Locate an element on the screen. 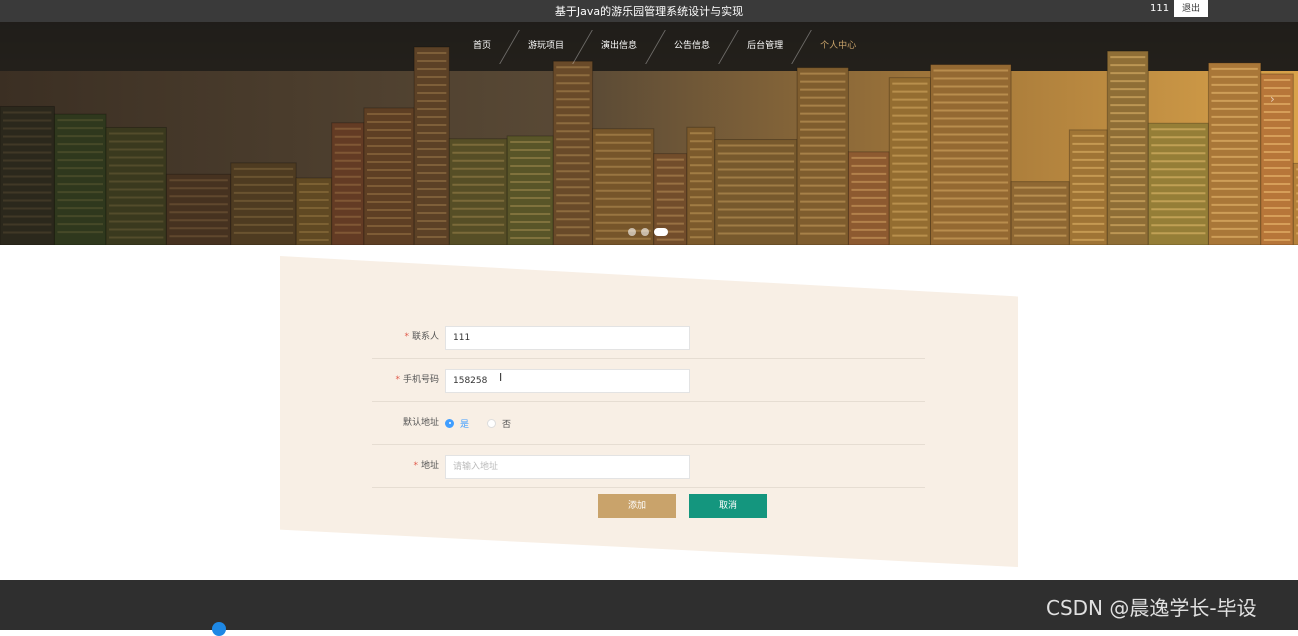 The height and width of the screenshot is (636, 1298). contact-input is located at coordinates (567, 338).